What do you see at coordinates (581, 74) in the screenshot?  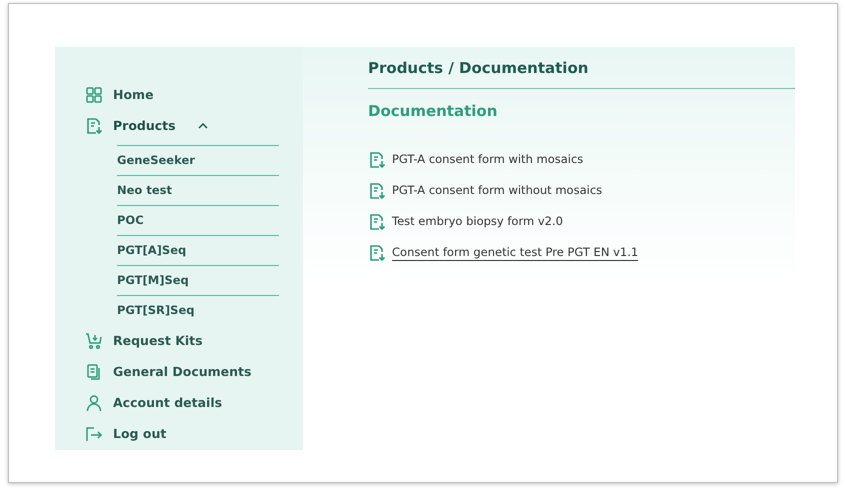 I see `breadcrumb: Products / Documentation` at bounding box center [581, 74].